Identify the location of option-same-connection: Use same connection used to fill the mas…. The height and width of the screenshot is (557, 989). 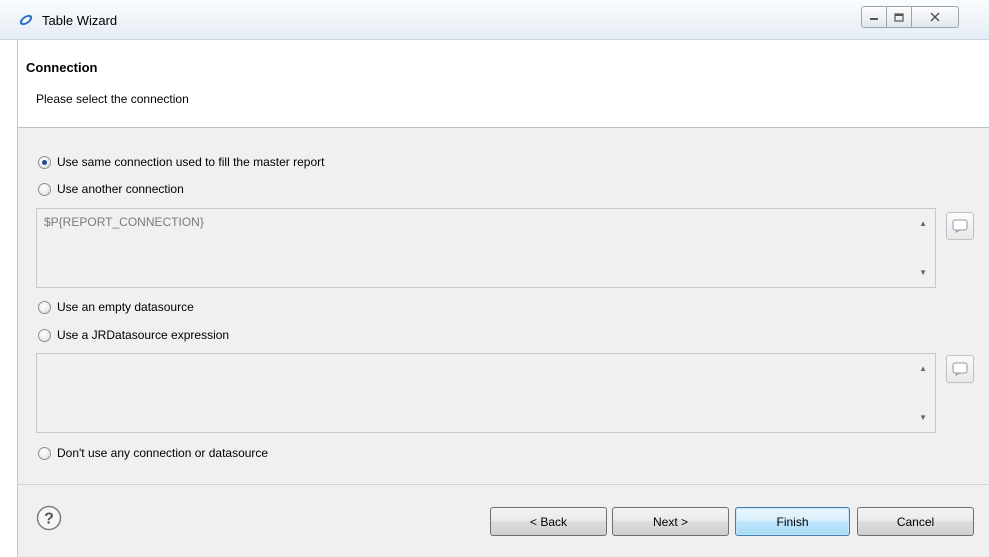
(181, 162).